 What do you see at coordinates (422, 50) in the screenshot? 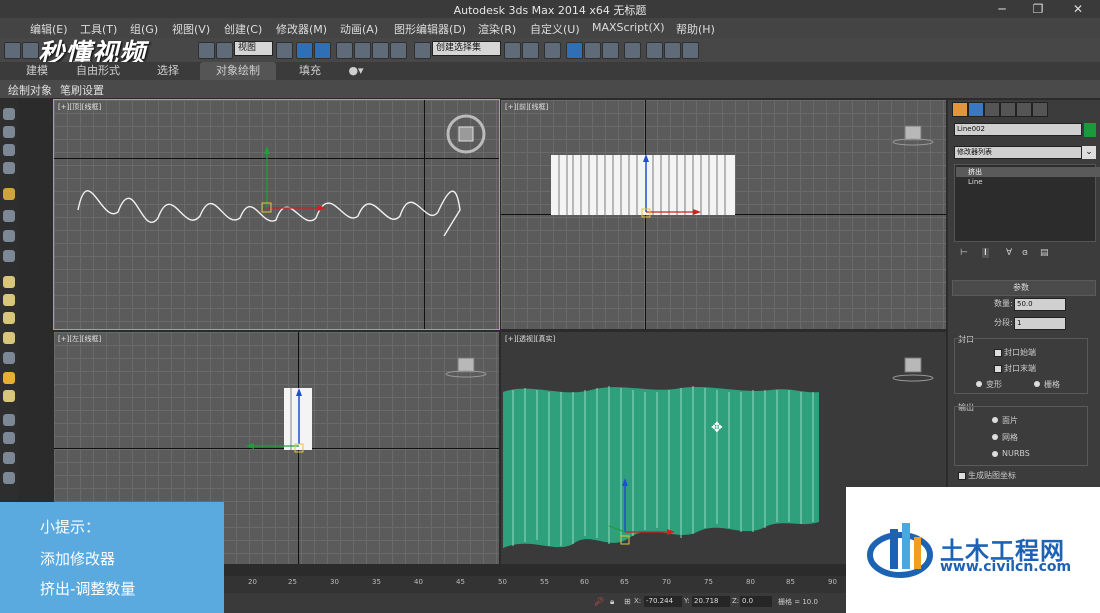
I see `edit-named-selection-icon` at bounding box center [422, 50].